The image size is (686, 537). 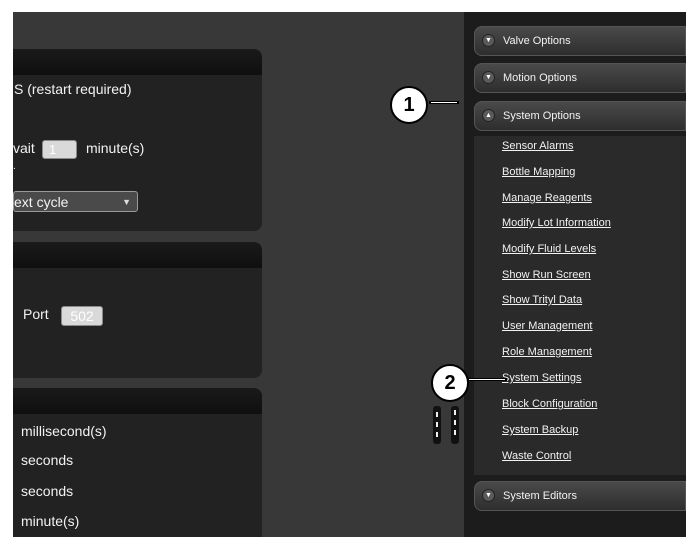 I want to click on callout-marker-2: 2, so click(x=450, y=383).